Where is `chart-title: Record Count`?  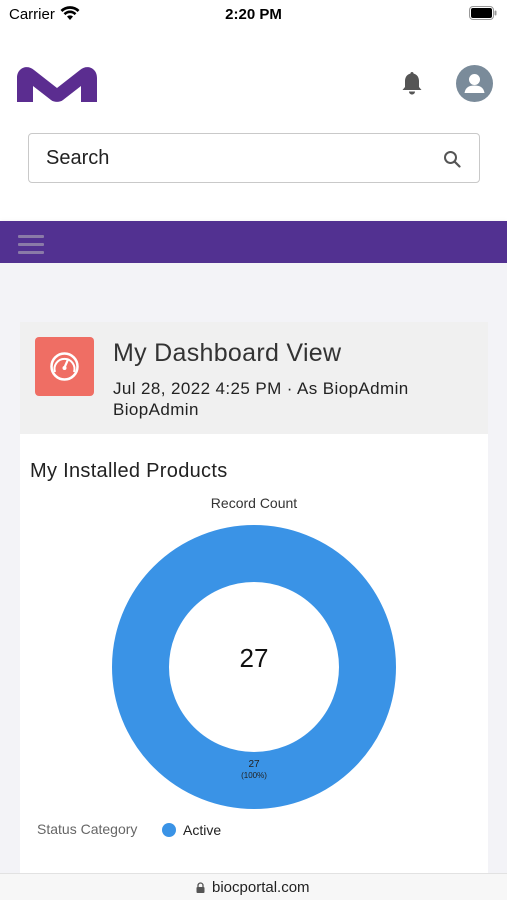
chart-title: Record Count is located at coordinates (254, 503).